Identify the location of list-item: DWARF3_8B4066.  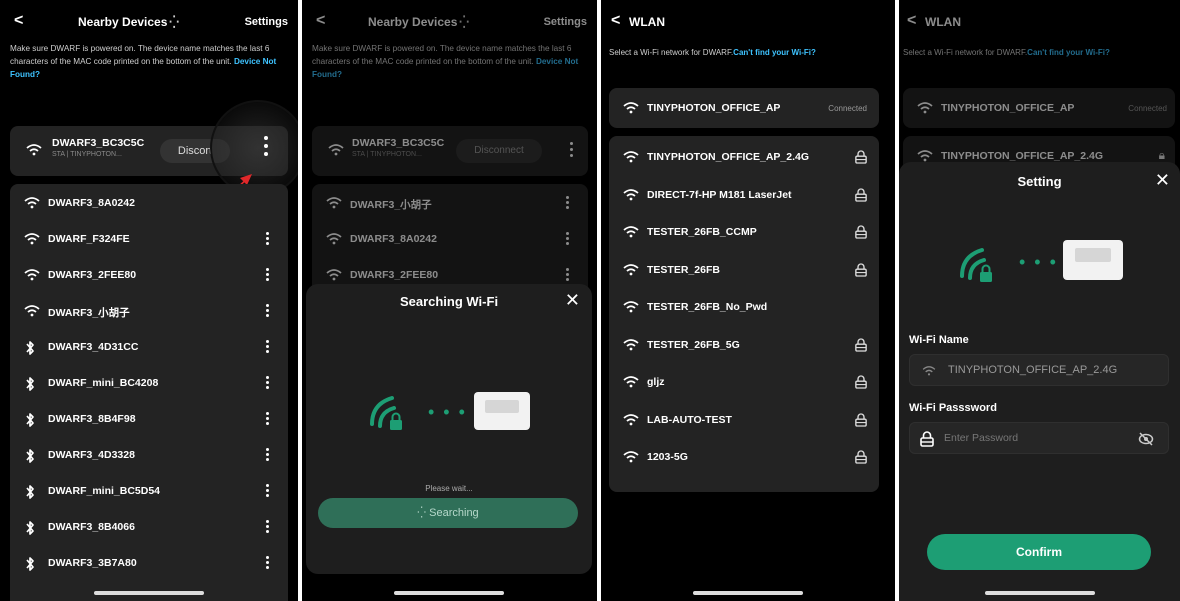
(149, 528).